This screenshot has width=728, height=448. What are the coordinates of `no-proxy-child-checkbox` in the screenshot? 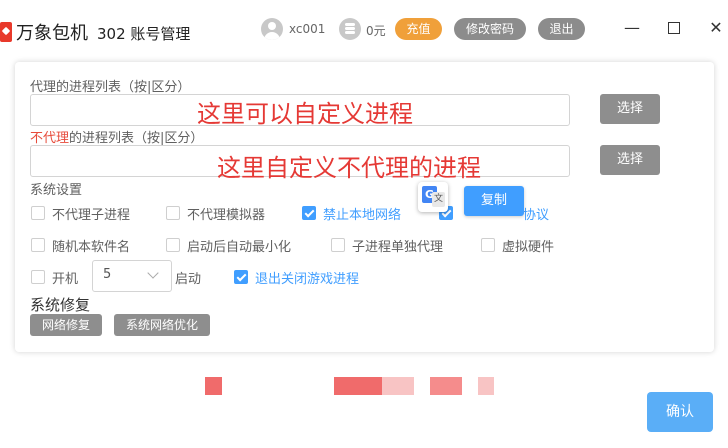 It's located at (38, 213).